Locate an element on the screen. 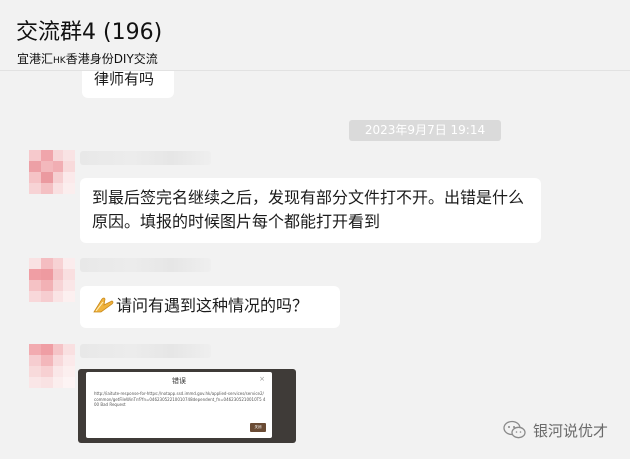 This screenshot has height=459, width=630. chat-title: 交流群4 (196) is located at coordinates (89, 30).